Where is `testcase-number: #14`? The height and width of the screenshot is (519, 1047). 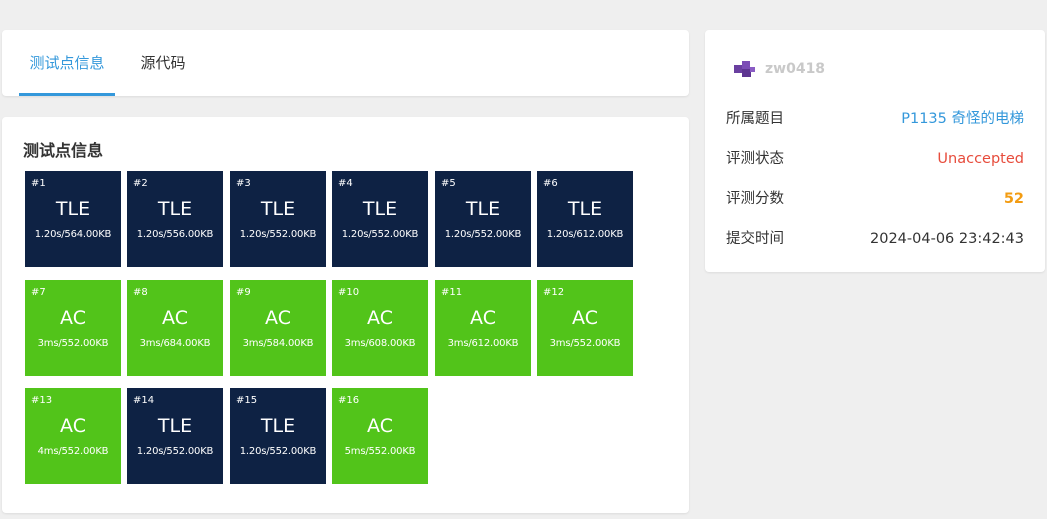 testcase-number: #14 is located at coordinates (144, 400).